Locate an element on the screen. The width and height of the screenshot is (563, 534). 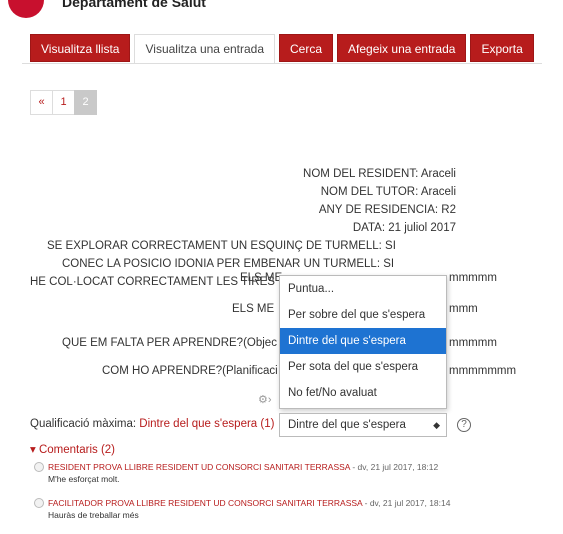
tab-divider is located at coordinates (282, 63).